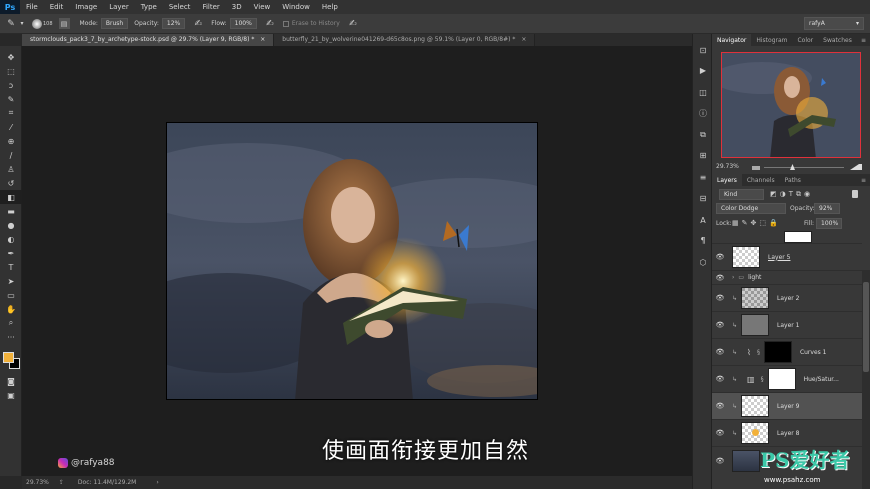 The width and height of the screenshot is (870, 489). What do you see at coordinates (270, 24) in the screenshot?
I see `airbrush-icon: ✍` at bounding box center [270, 24].